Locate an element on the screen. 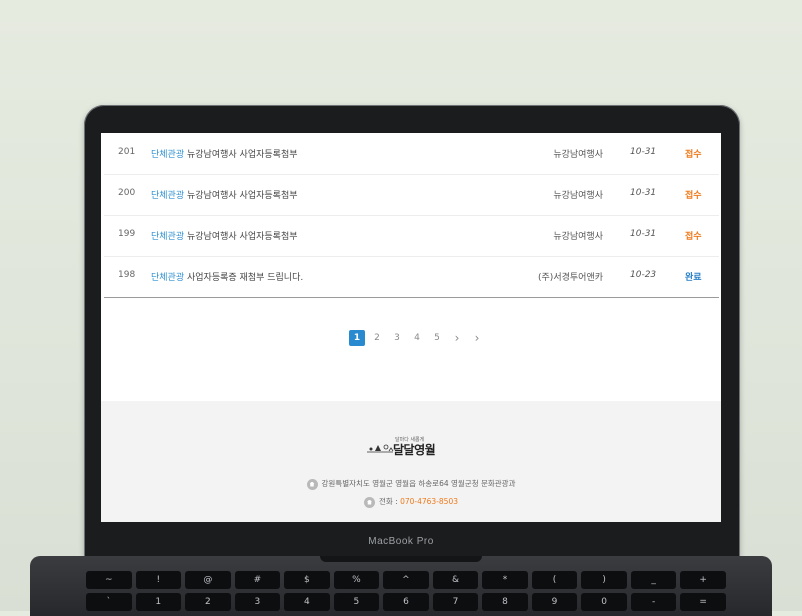  address-text: 강원특별자치도 영월군 영월읍 하송로64 영월군청 문화관광과 is located at coordinates (418, 483).